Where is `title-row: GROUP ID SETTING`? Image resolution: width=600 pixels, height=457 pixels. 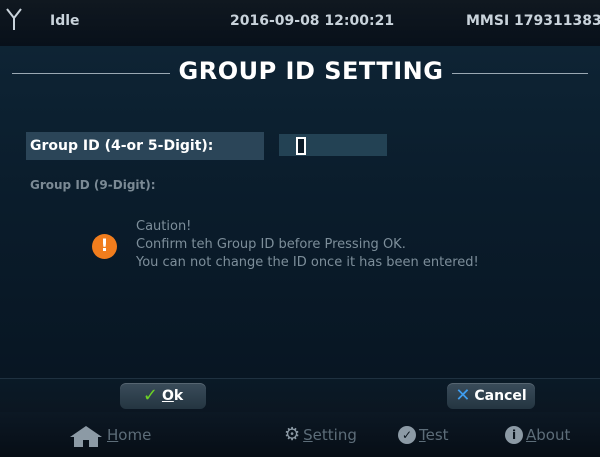
title-row: GROUP ID SETTING is located at coordinates (300, 73).